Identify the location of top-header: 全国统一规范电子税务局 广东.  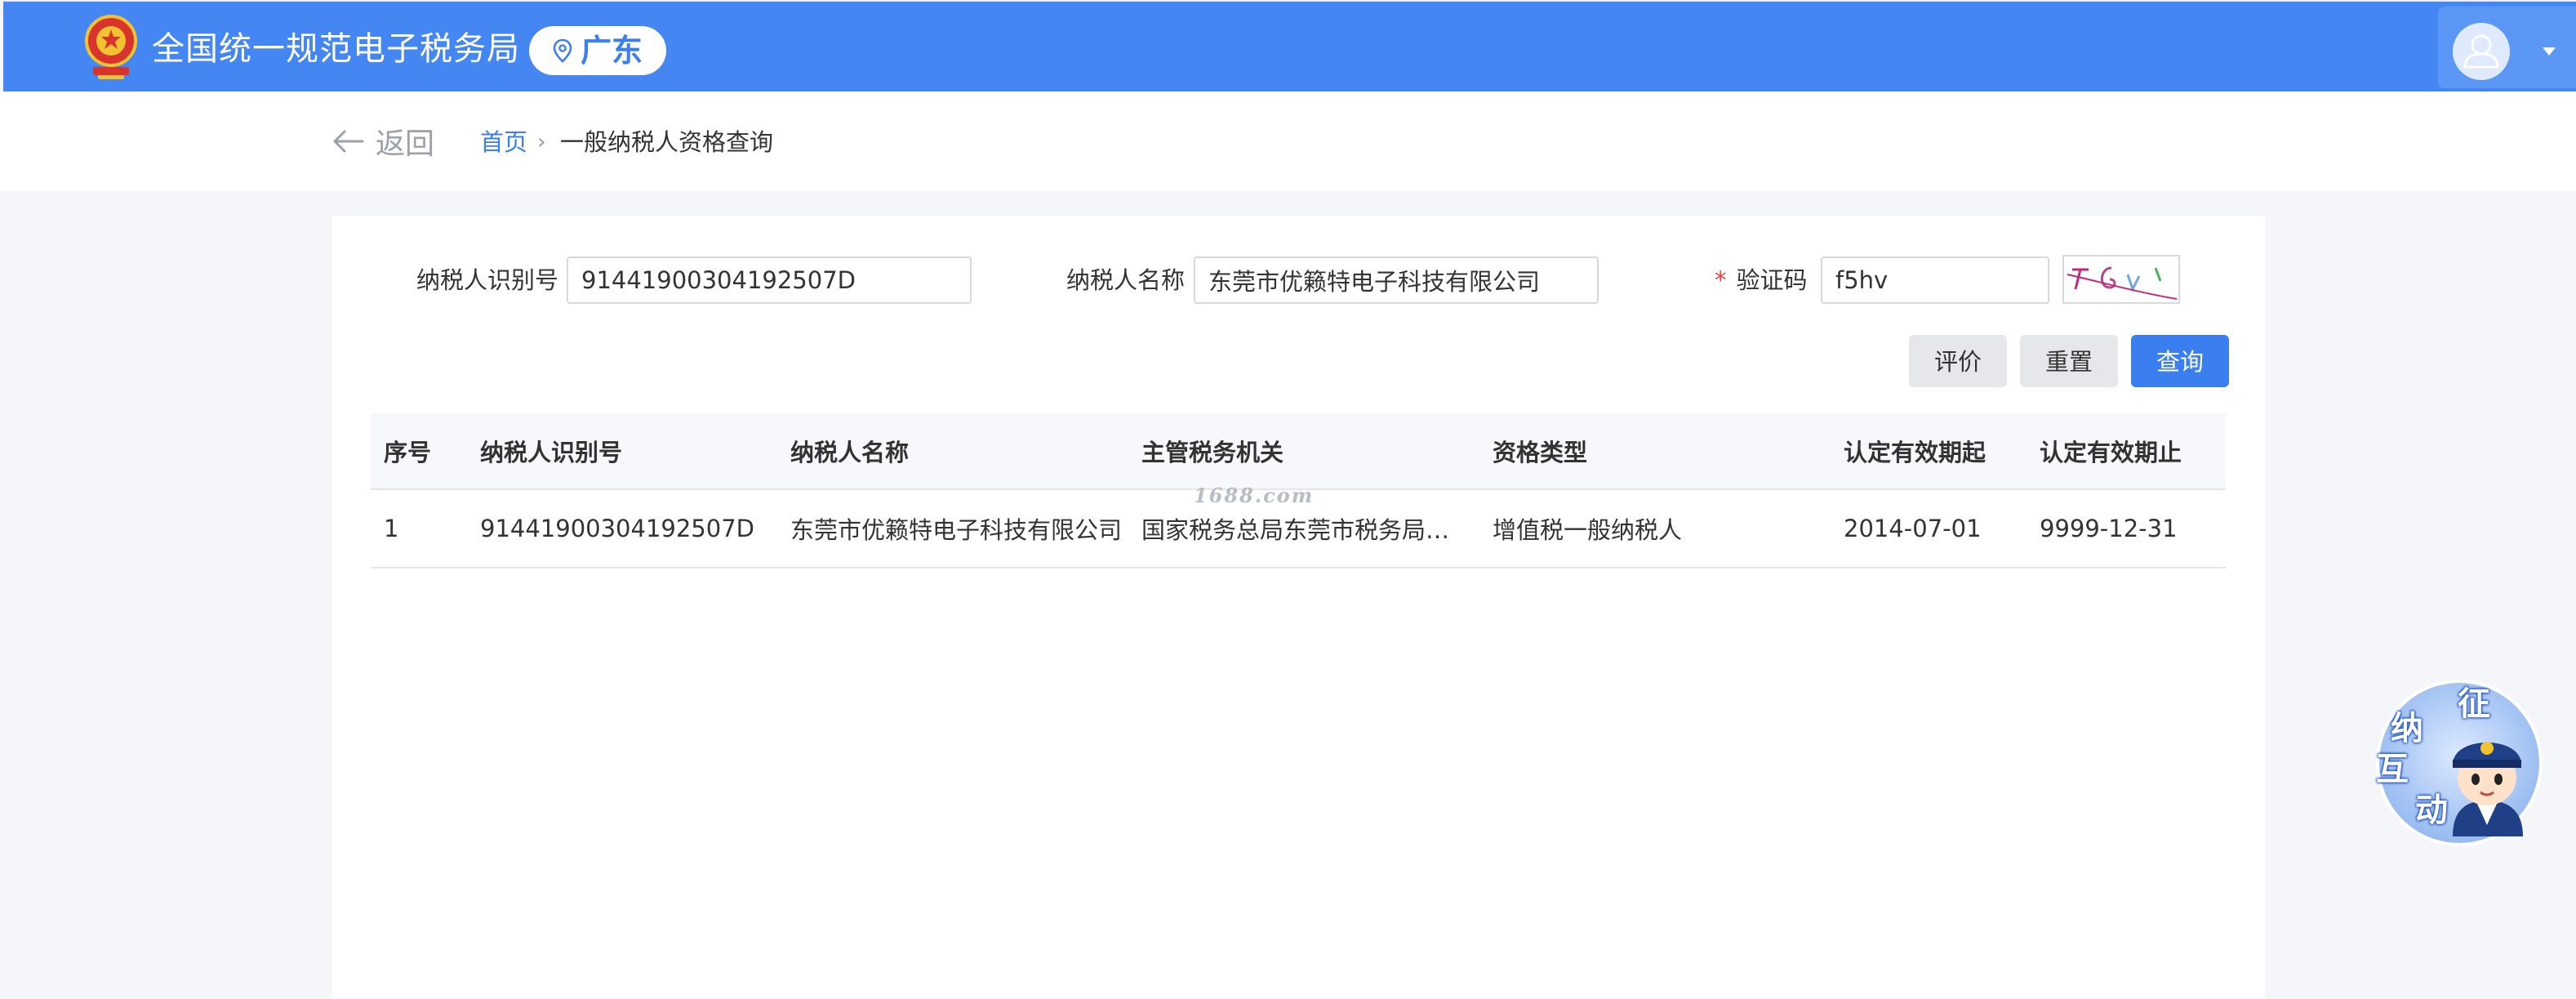
(1289, 46).